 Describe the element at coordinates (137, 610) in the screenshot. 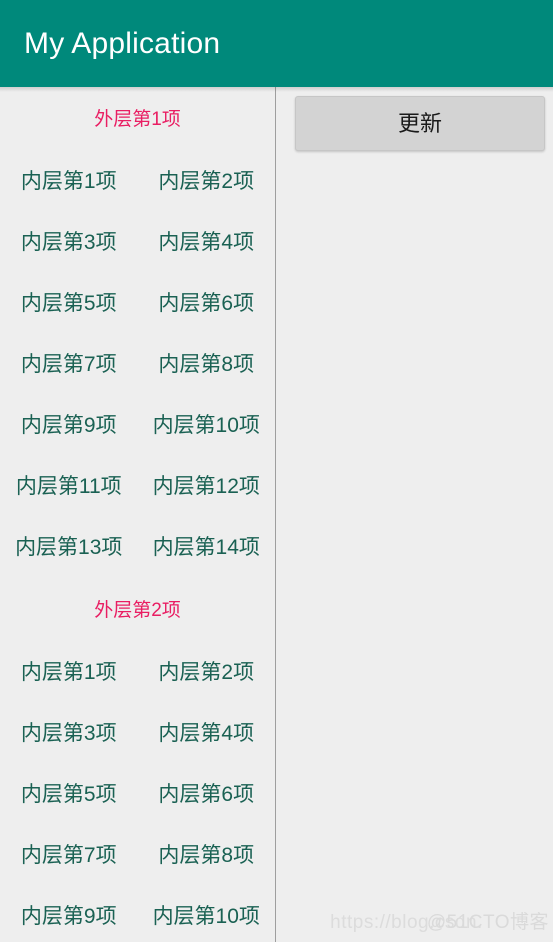

I see `list-group-header: 外层第2项` at that location.